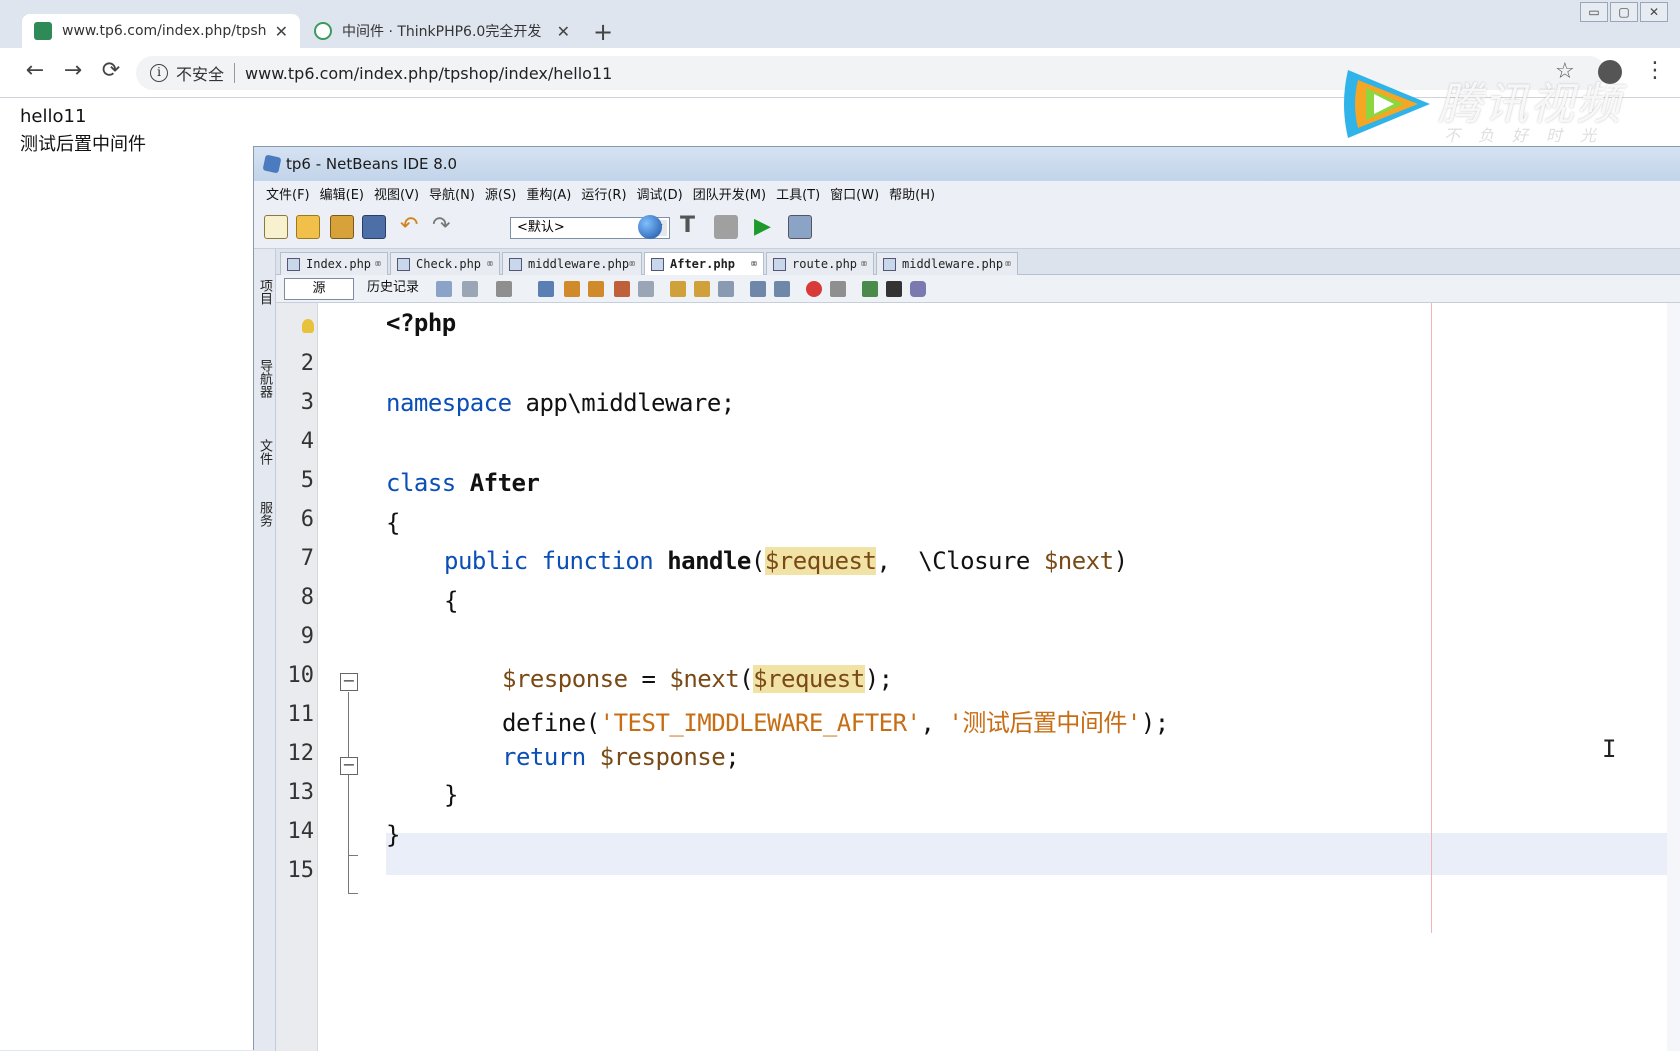  I want to click on side-navigator: 导航器, so click(265, 378).